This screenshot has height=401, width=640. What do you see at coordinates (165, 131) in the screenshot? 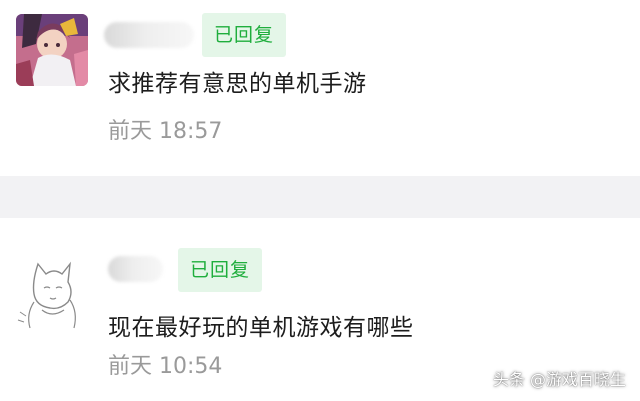
I see `comment-timestamp: 前天 18:57` at bounding box center [165, 131].